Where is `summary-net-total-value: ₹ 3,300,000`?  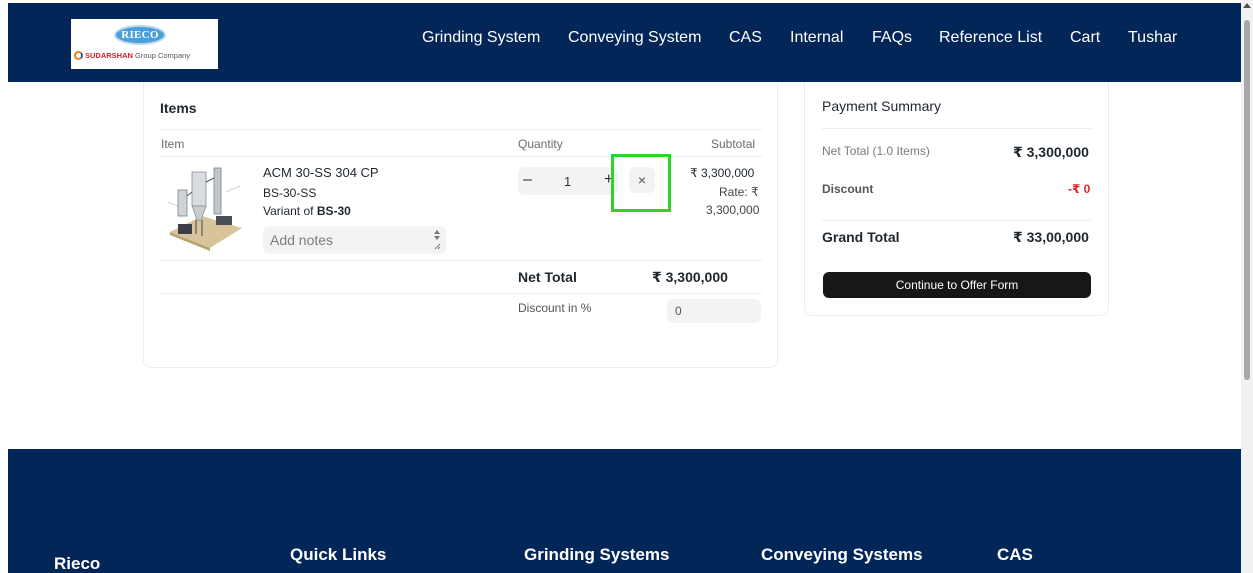 summary-net-total-value: ₹ 3,300,000 is located at coordinates (1051, 152).